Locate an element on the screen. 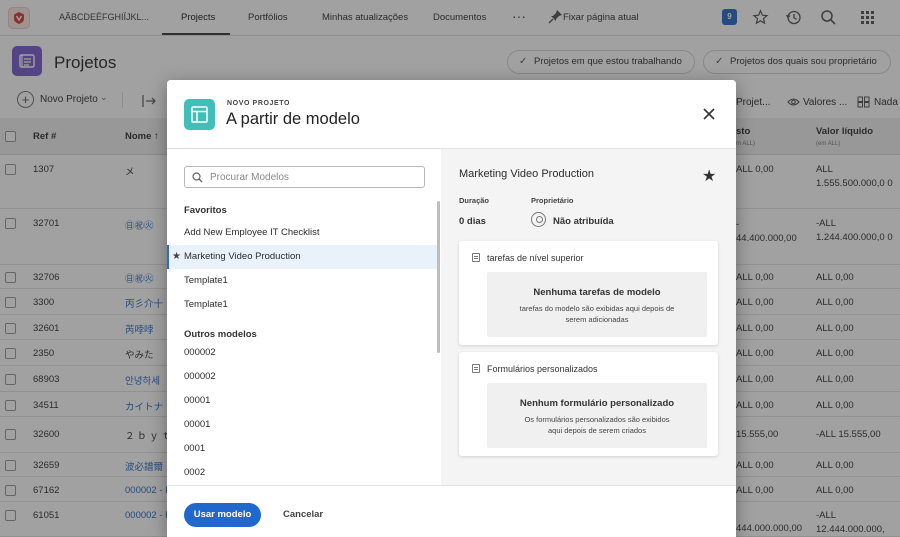 The width and height of the screenshot is (900, 537). empty-title: Nenhuma tarefas de modelo is located at coordinates (597, 292).